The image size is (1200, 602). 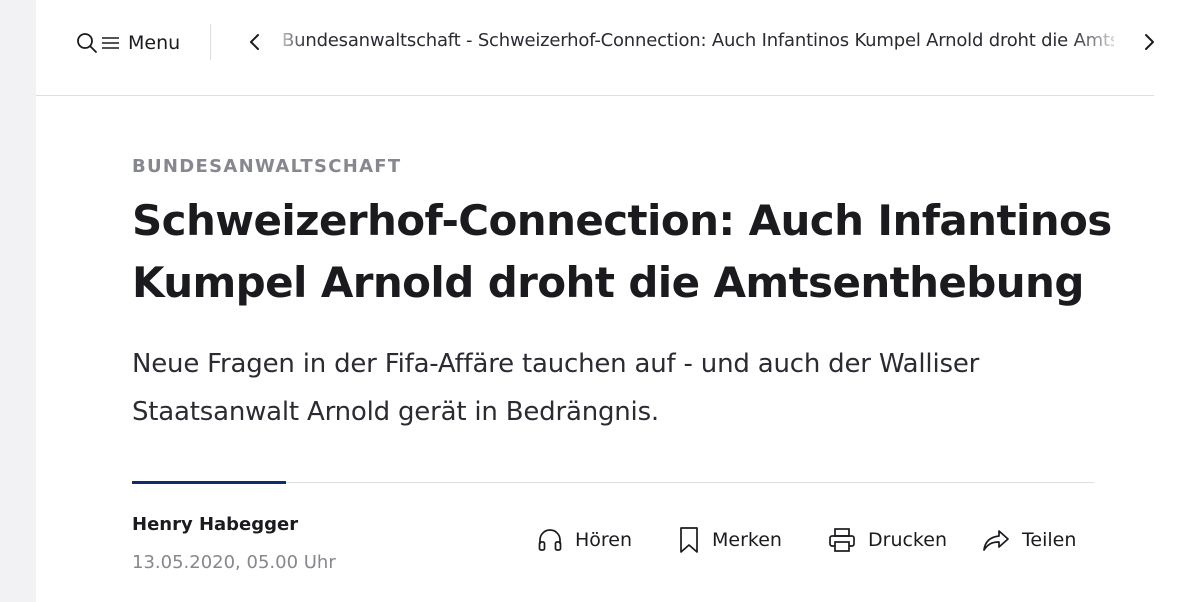 I want to click on listen-button: Hören, so click(x=584, y=540).